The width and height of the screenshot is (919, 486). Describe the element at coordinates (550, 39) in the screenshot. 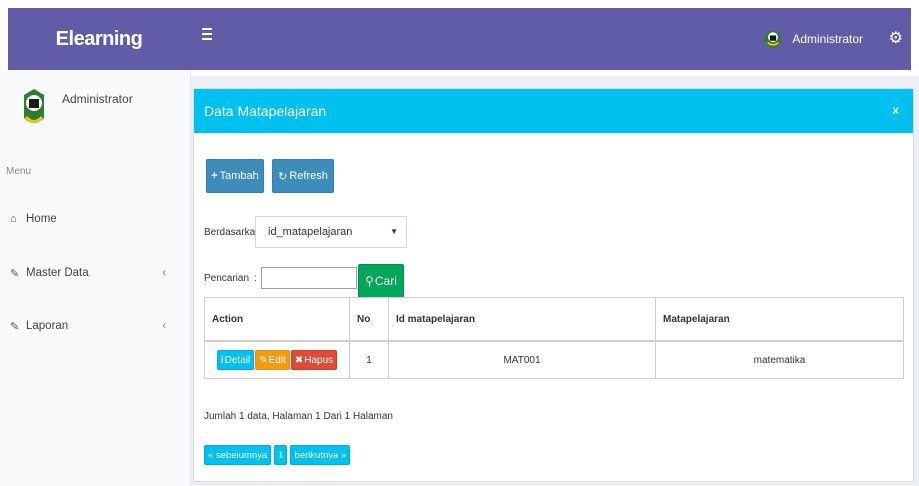

I see `navbar: Administrator ⚙` at that location.